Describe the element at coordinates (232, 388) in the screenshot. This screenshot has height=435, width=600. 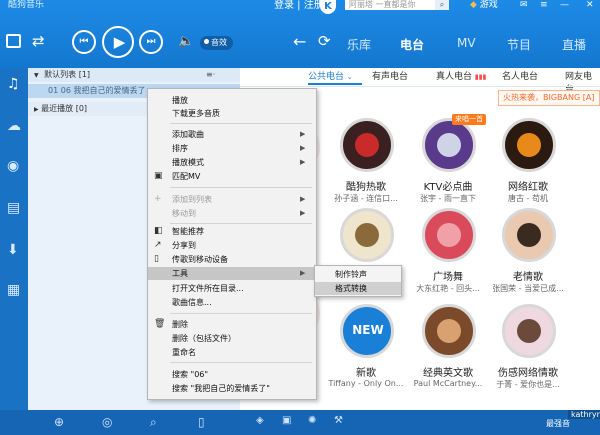
I see `menu-item-search-title: 搜索 "我把自己的爱情丢了"` at that location.